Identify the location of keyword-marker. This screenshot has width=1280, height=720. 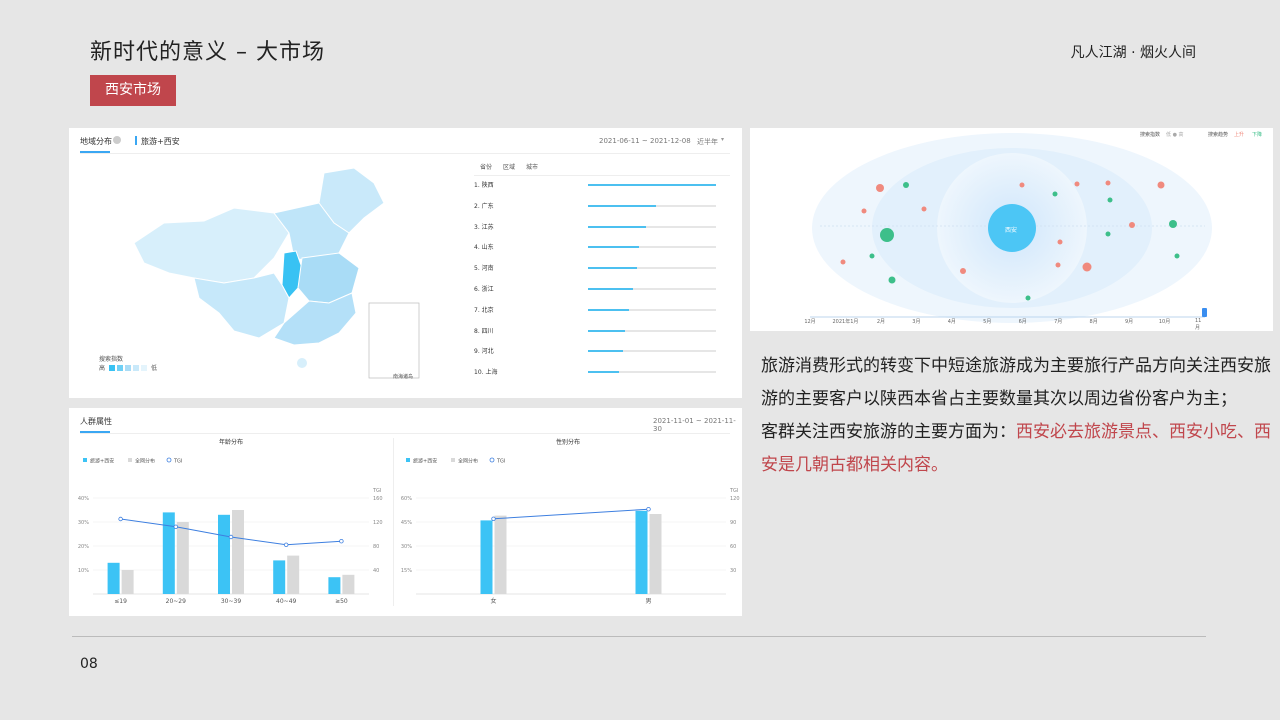
(136, 140).